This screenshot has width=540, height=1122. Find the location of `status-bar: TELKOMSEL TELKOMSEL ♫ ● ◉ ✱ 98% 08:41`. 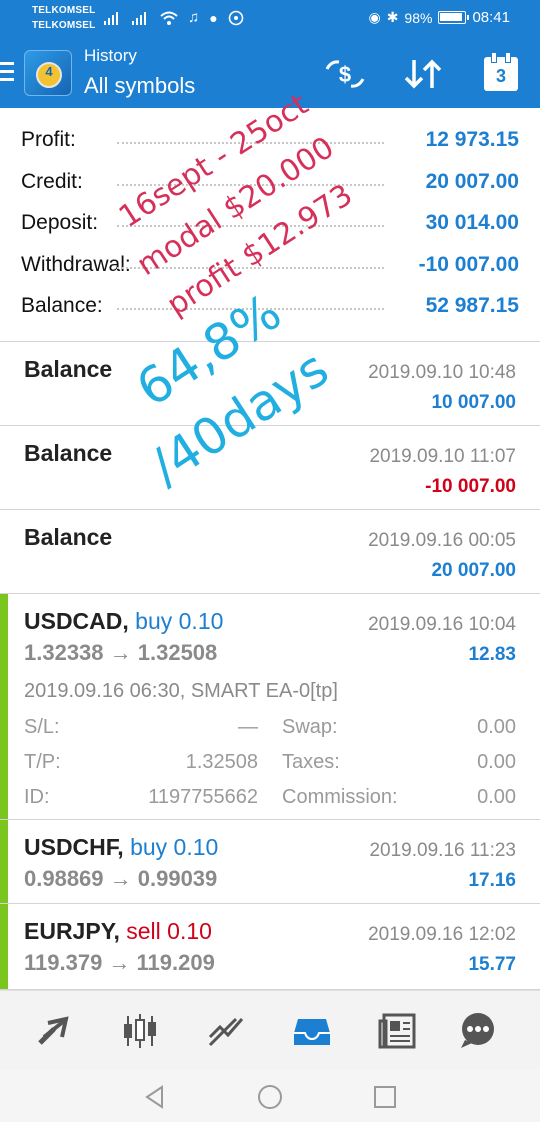

status-bar: TELKOMSEL TELKOMSEL ♫ ● ◉ ✱ 98% 08:41 is located at coordinates (270, 19).